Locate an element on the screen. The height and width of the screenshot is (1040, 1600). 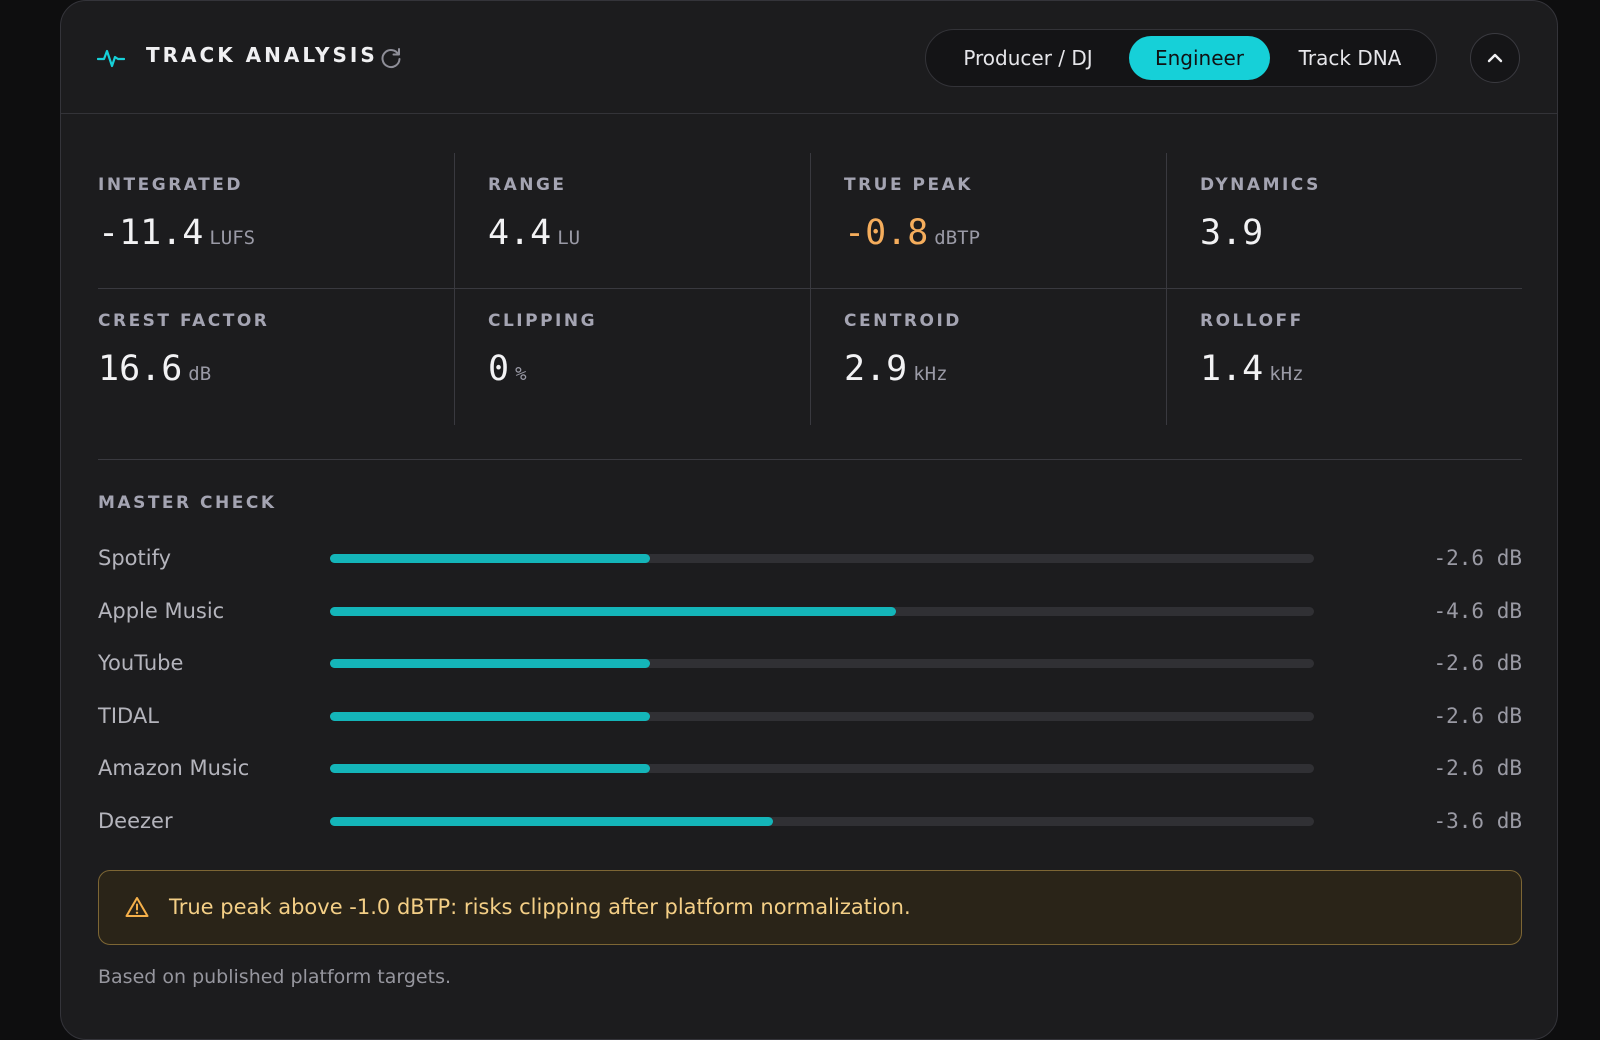
refresh-icon is located at coordinates (391, 58).